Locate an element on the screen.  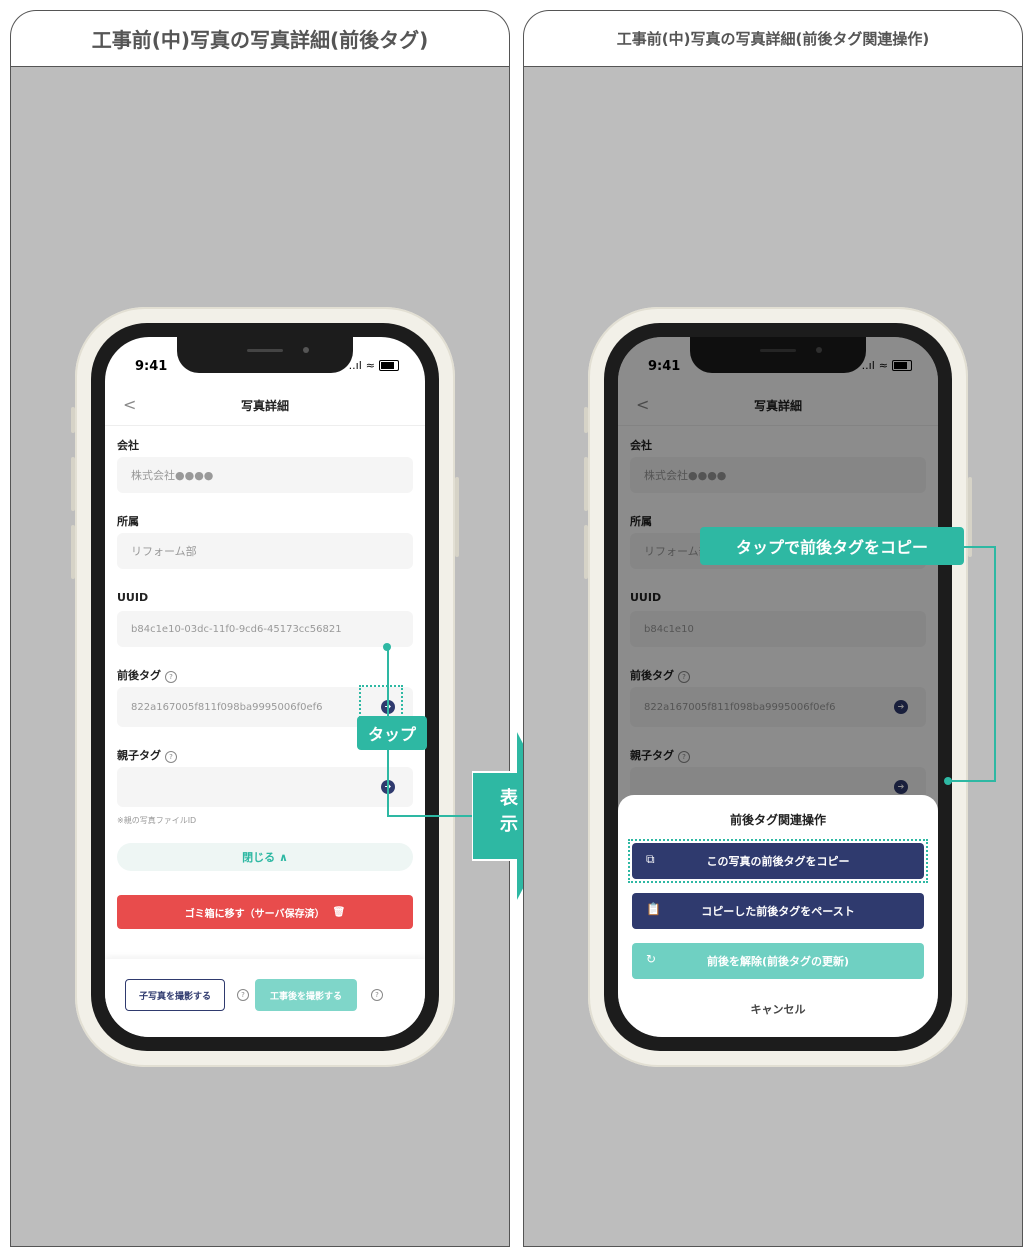
arrow-label: 表示 is located at coordinates (509, 811).